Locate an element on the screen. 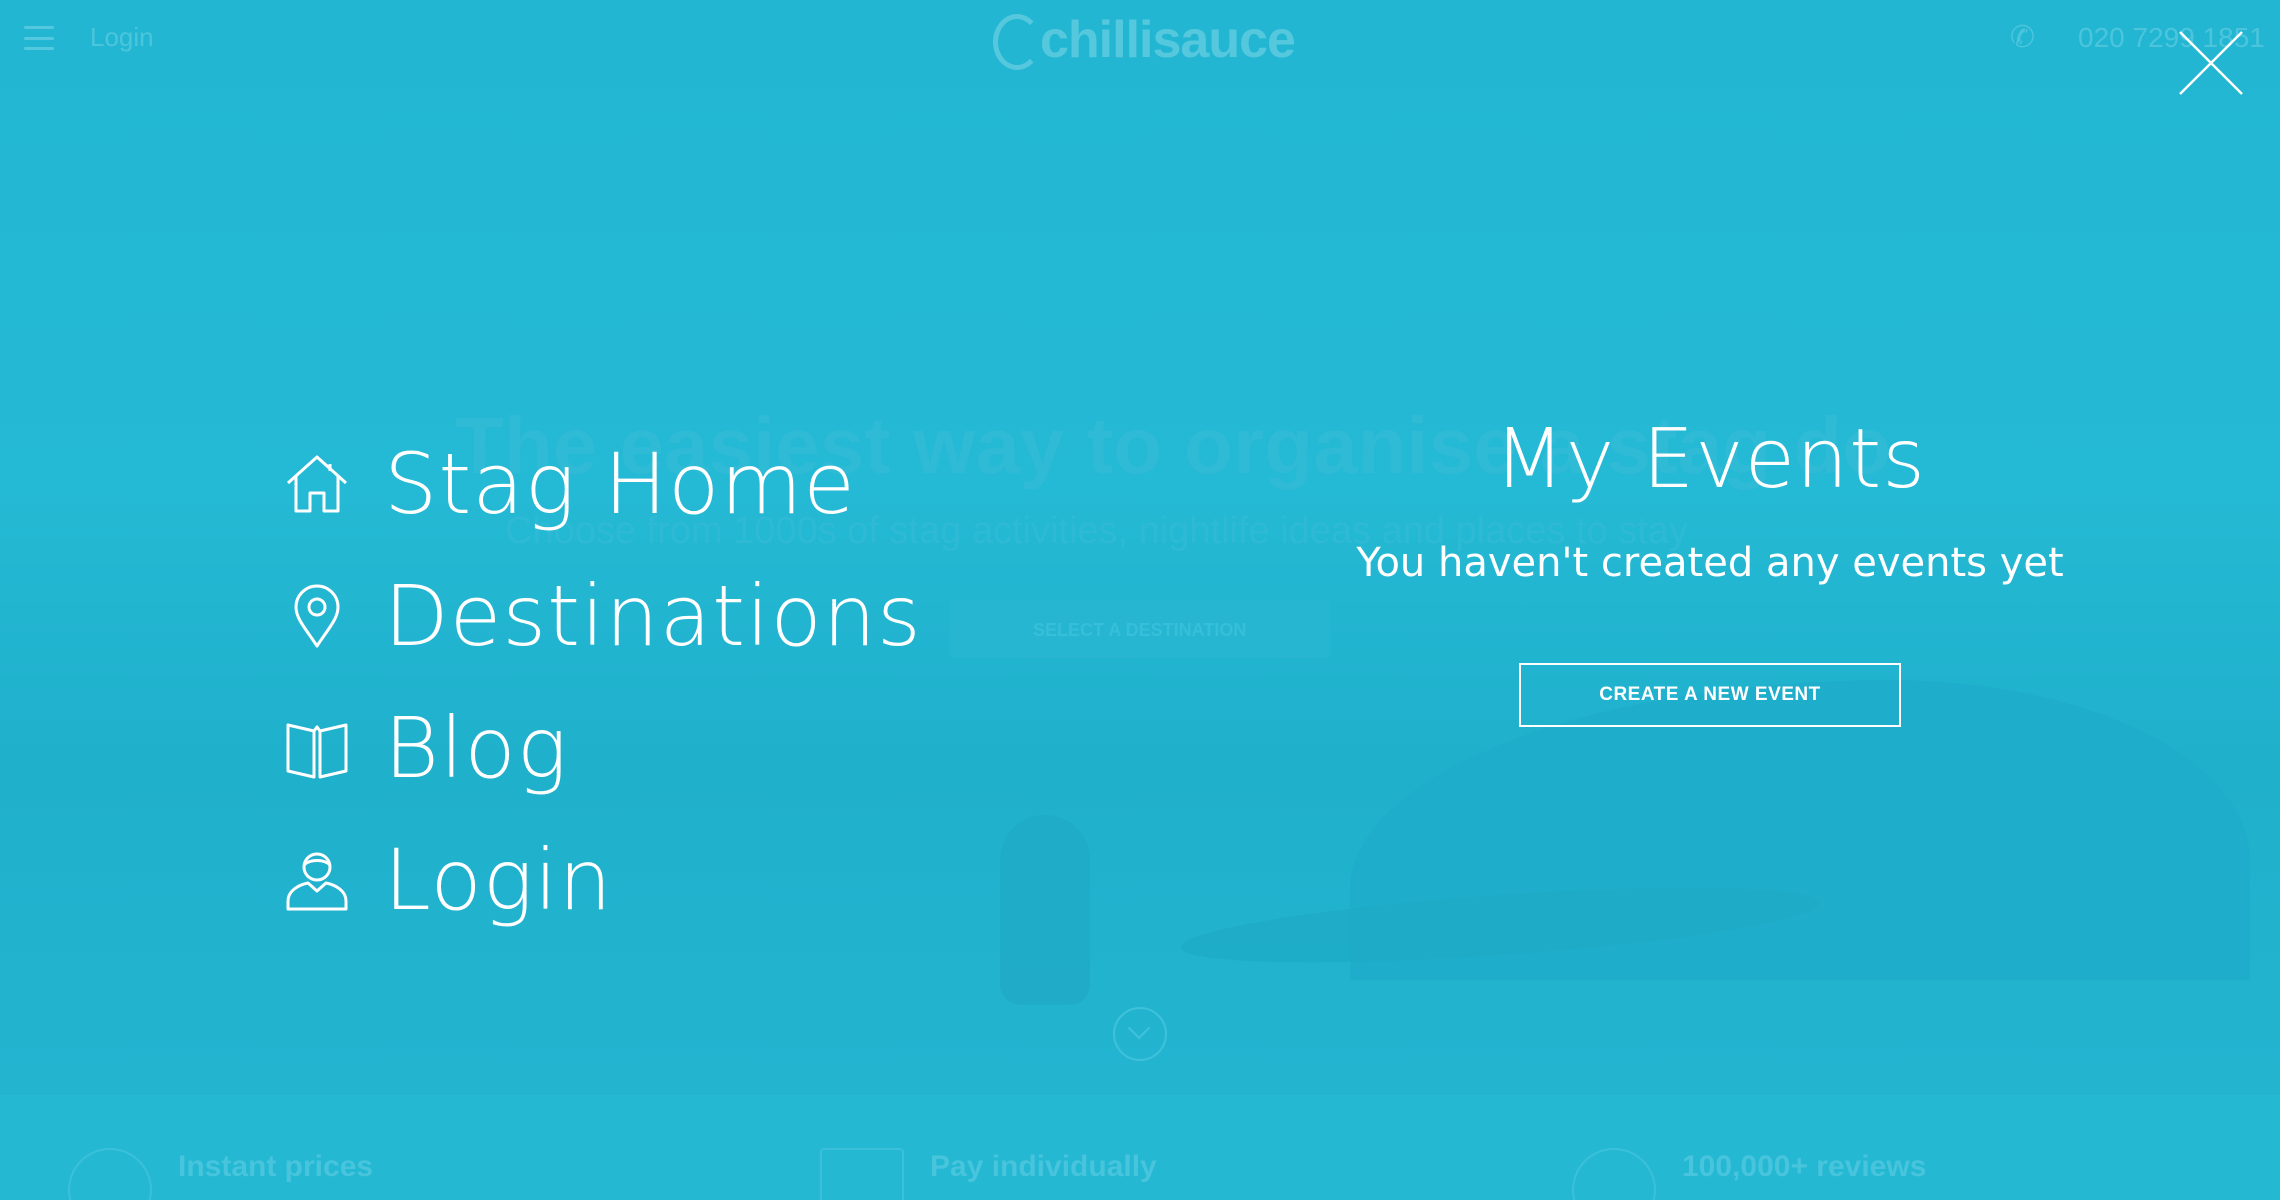 This screenshot has width=2280, height=1200. main-nav: Stag Home Destinations Blog Login is located at coordinates (603, 682).